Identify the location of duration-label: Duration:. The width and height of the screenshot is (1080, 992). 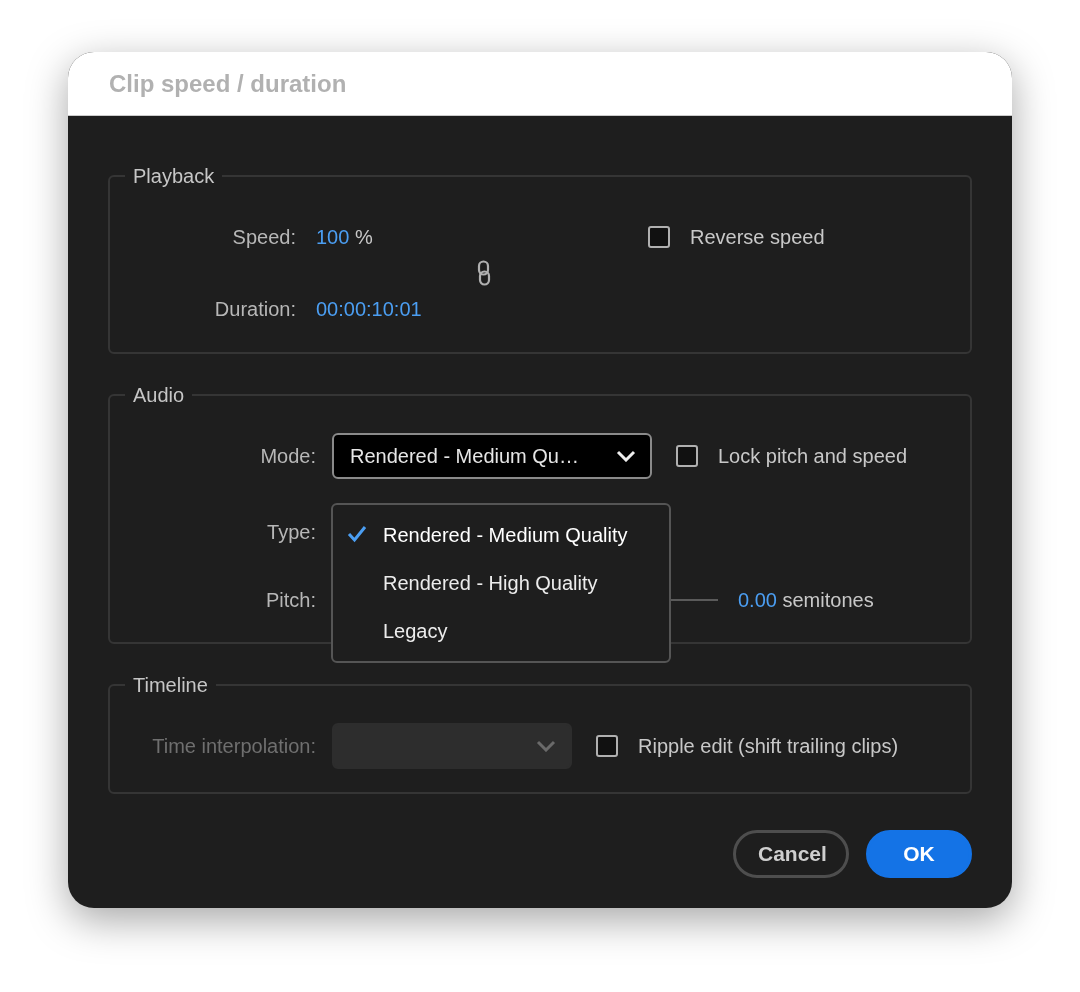
(255, 309).